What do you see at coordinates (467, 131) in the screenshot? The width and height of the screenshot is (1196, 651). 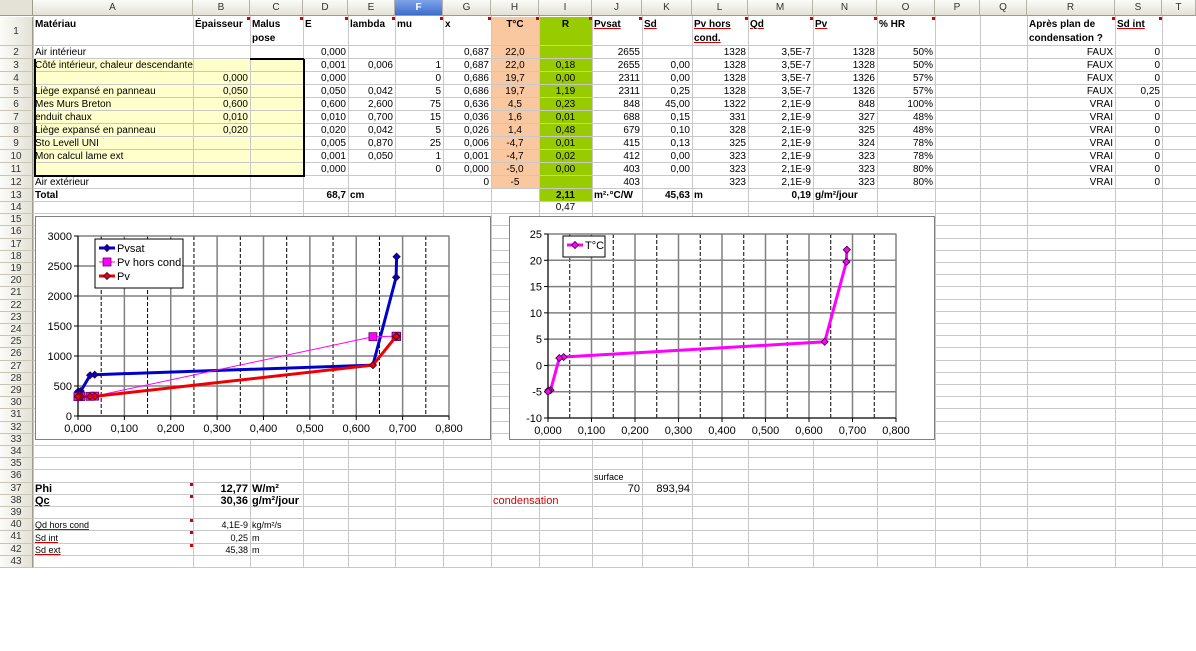 I see `cell-G8: 0,026` at bounding box center [467, 131].